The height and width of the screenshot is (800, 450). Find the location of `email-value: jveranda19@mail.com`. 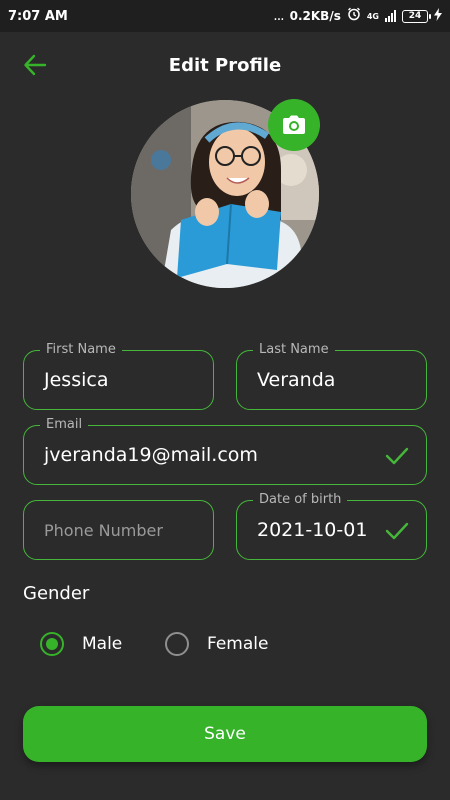

email-value: jveranda19@mail.com is located at coordinates (151, 455).